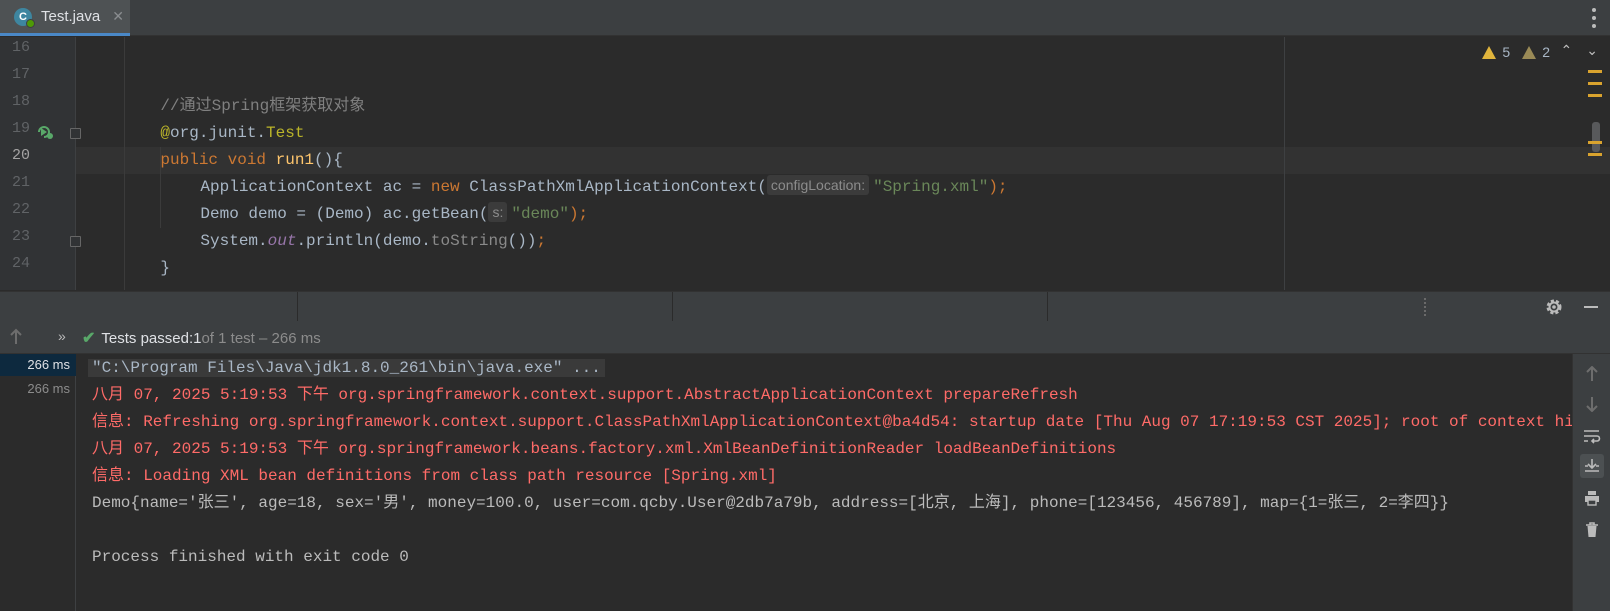 The image size is (1610, 611). What do you see at coordinates (1592, 498) in the screenshot?
I see `print-icon` at bounding box center [1592, 498].